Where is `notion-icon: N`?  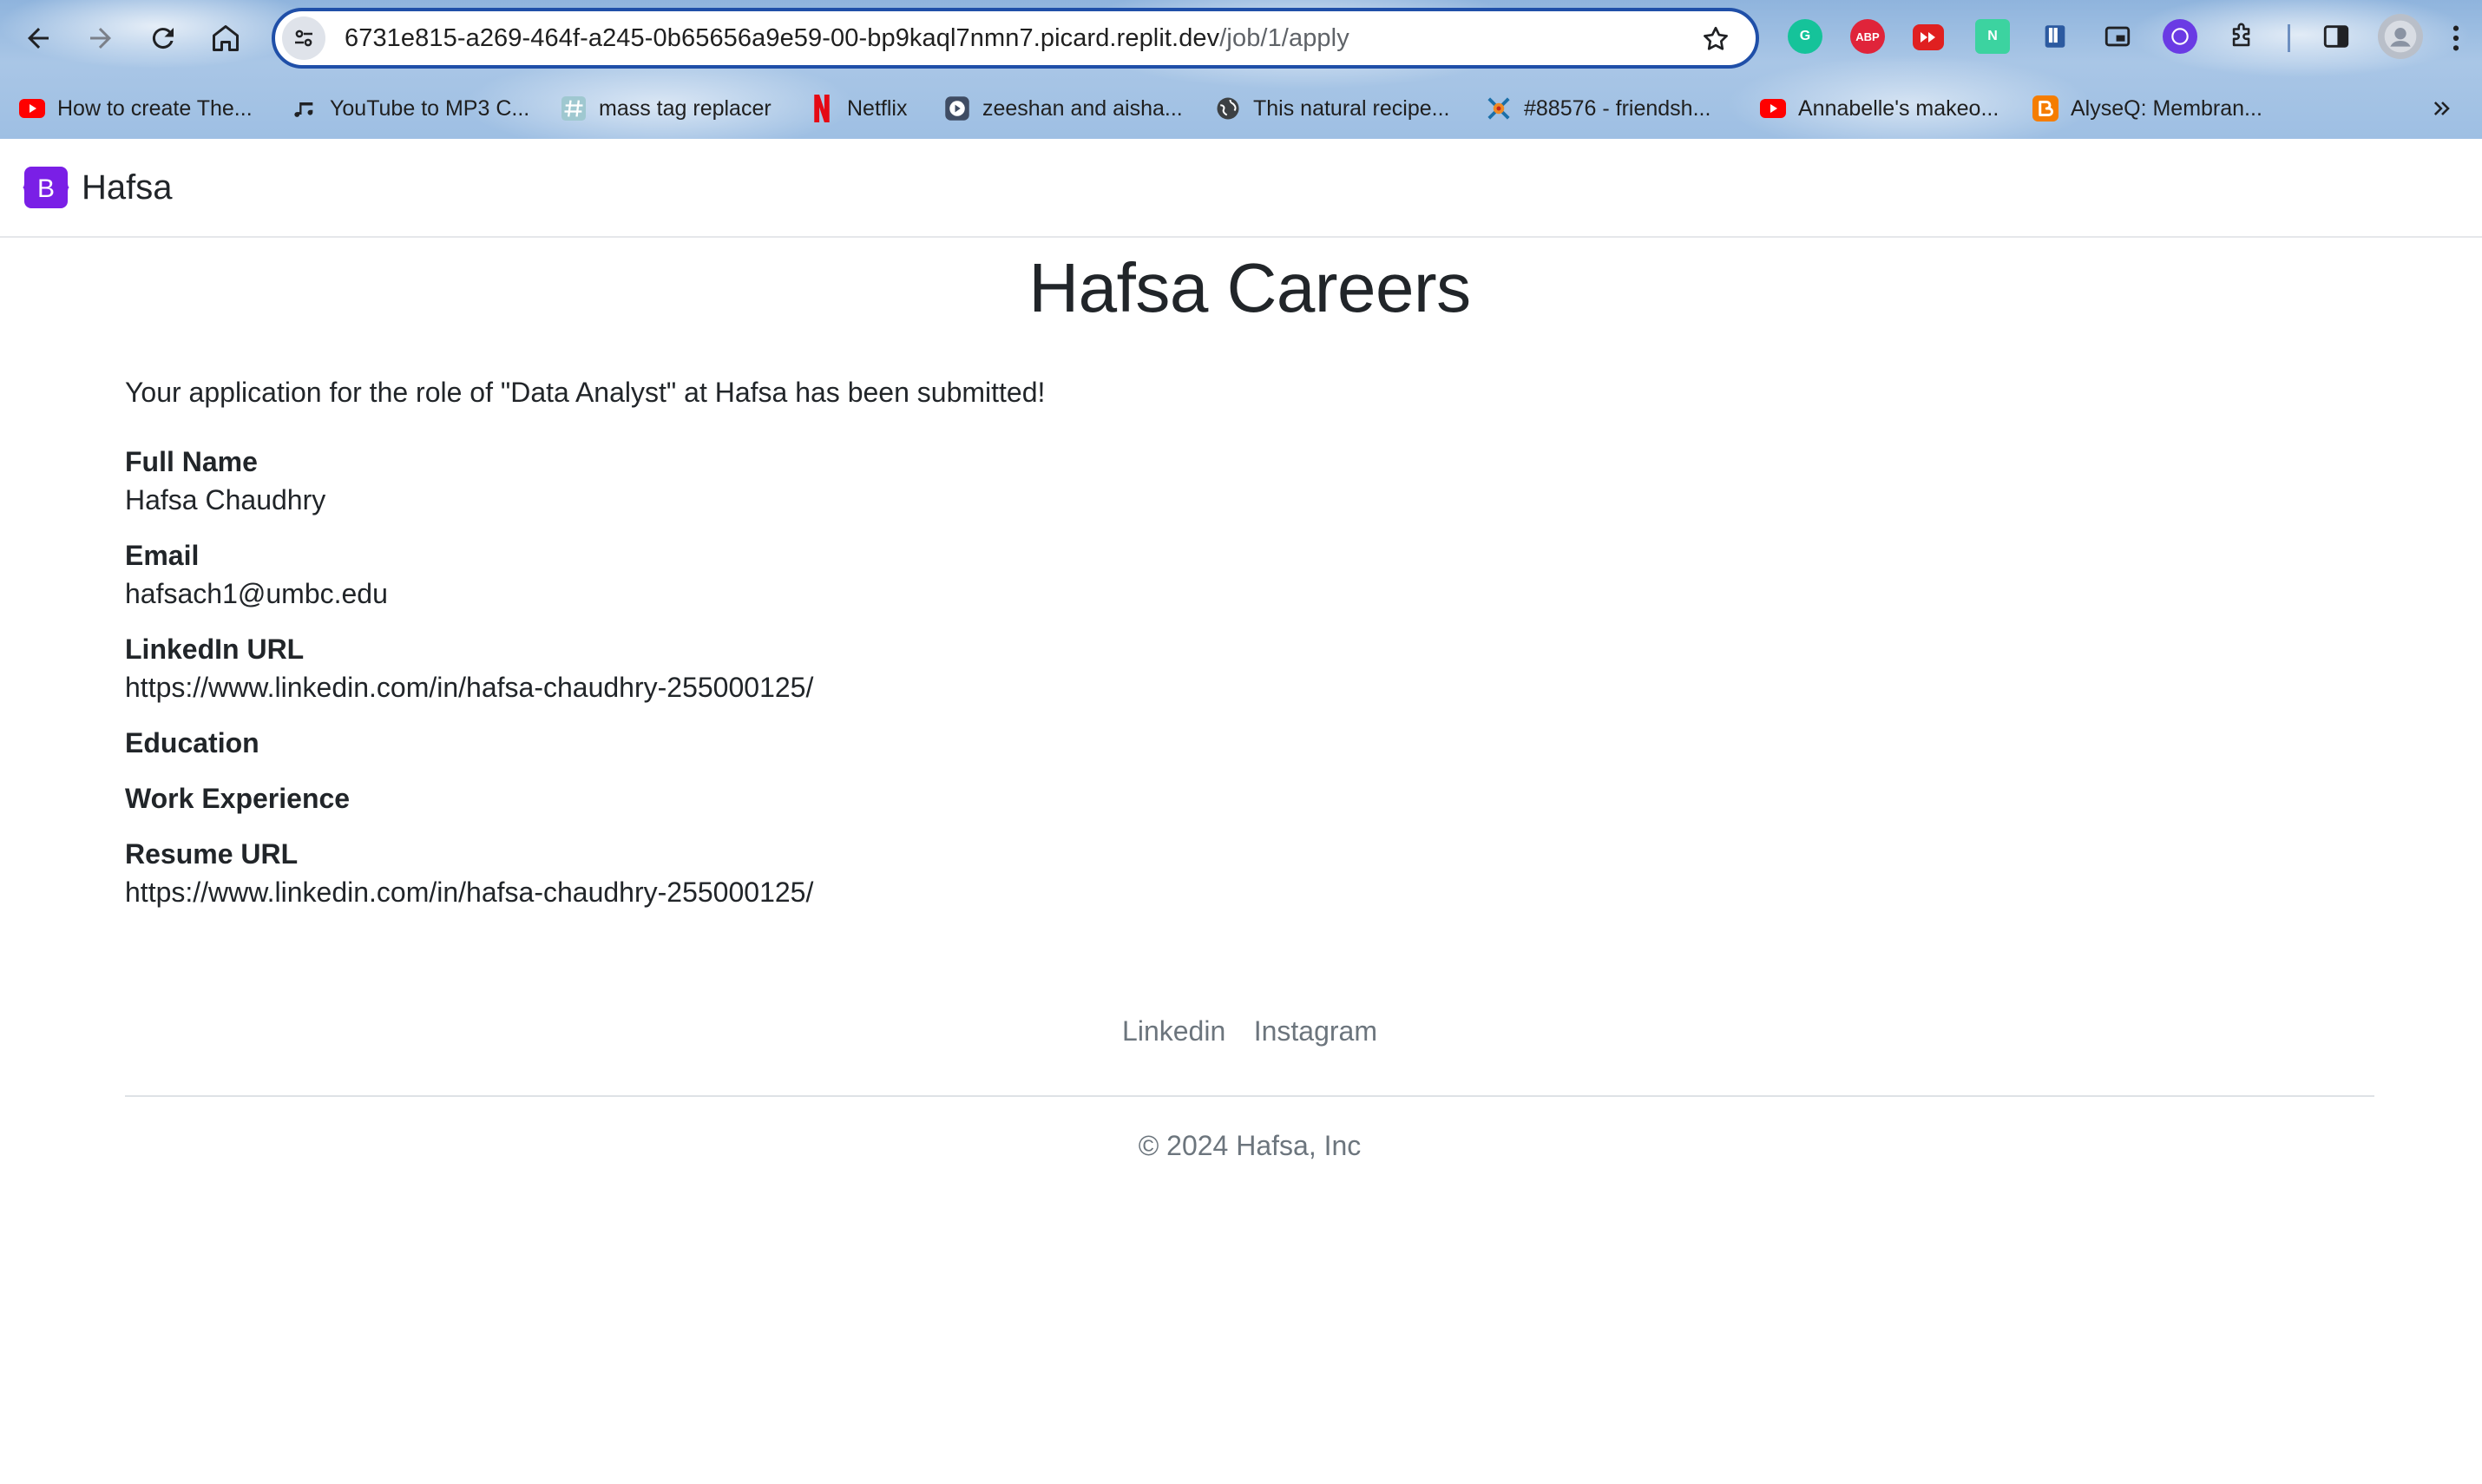 notion-icon: N is located at coordinates (1993, 36).